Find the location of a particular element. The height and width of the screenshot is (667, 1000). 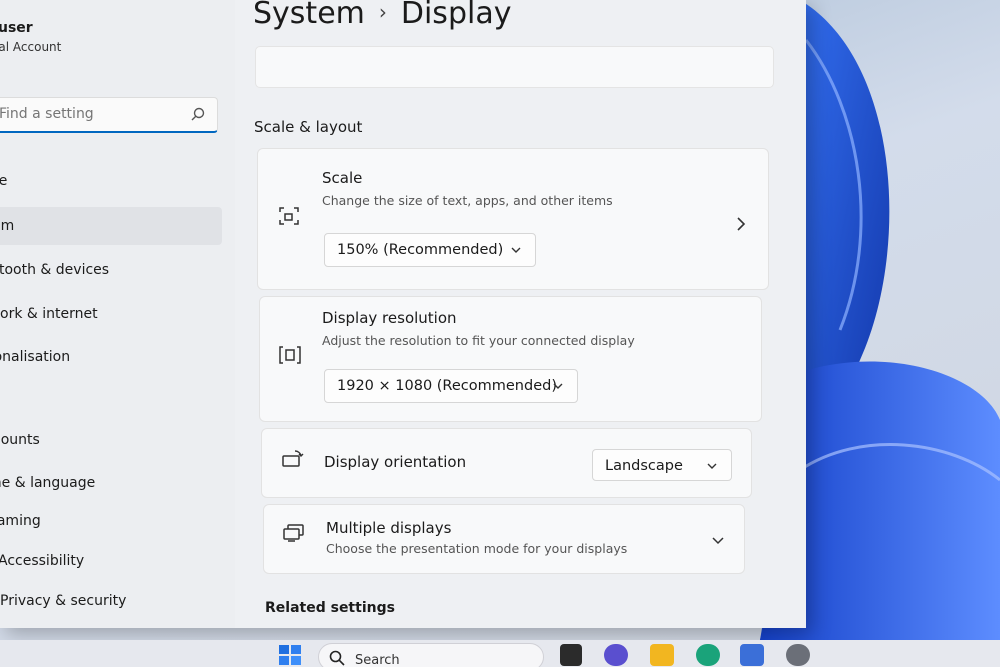

previous-setting-card is located at coordinates (514, 67).